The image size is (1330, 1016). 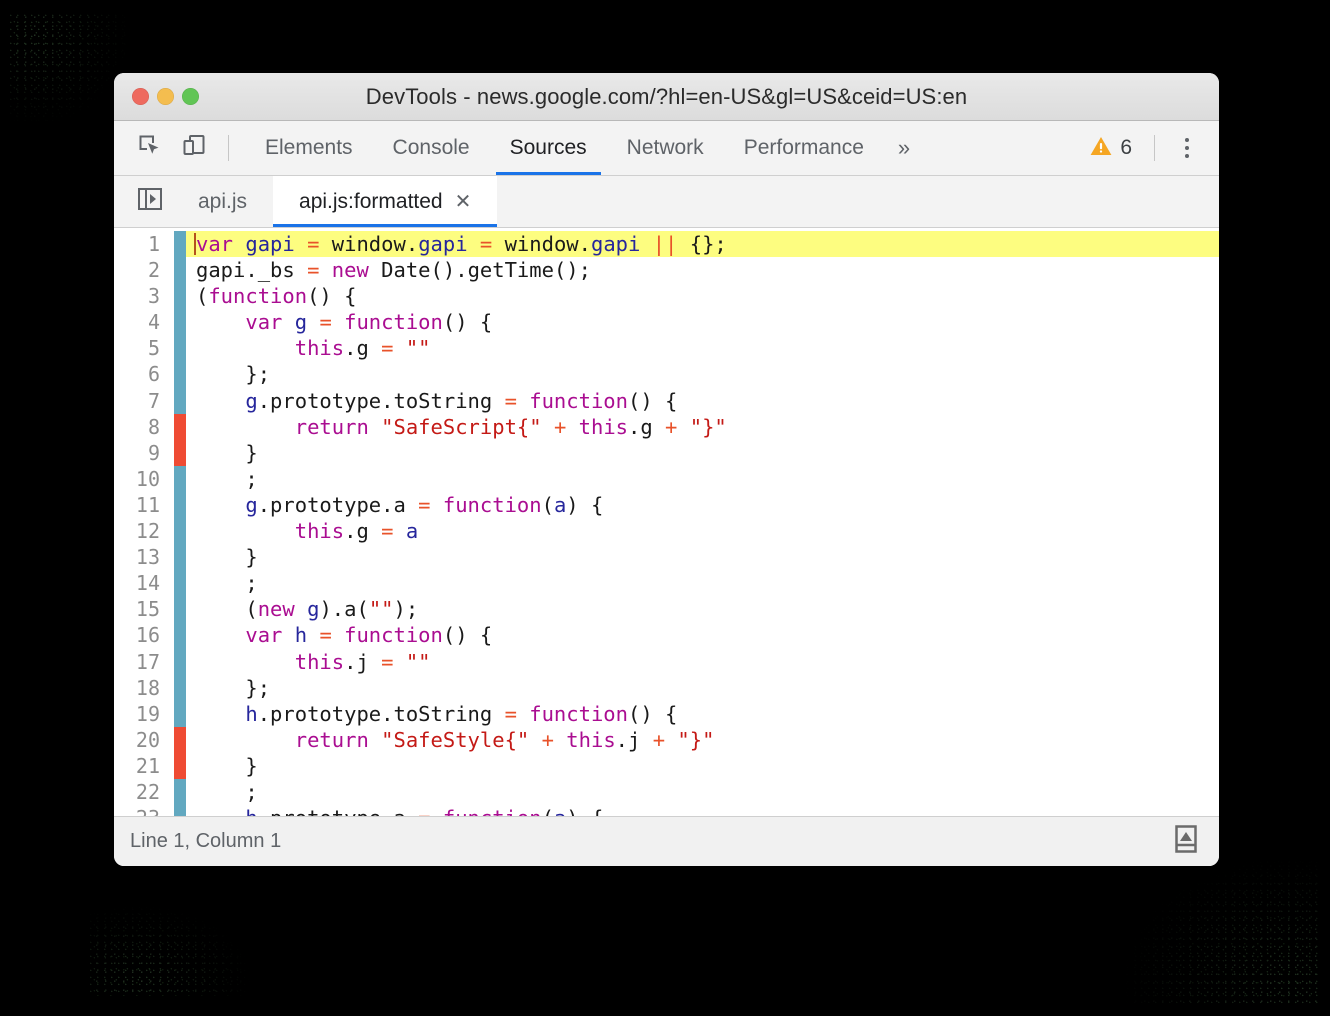 What do you see at coordinates (147, 765) in the screenshot?
I see `line-number: 21` at bounding box center [147, 765].